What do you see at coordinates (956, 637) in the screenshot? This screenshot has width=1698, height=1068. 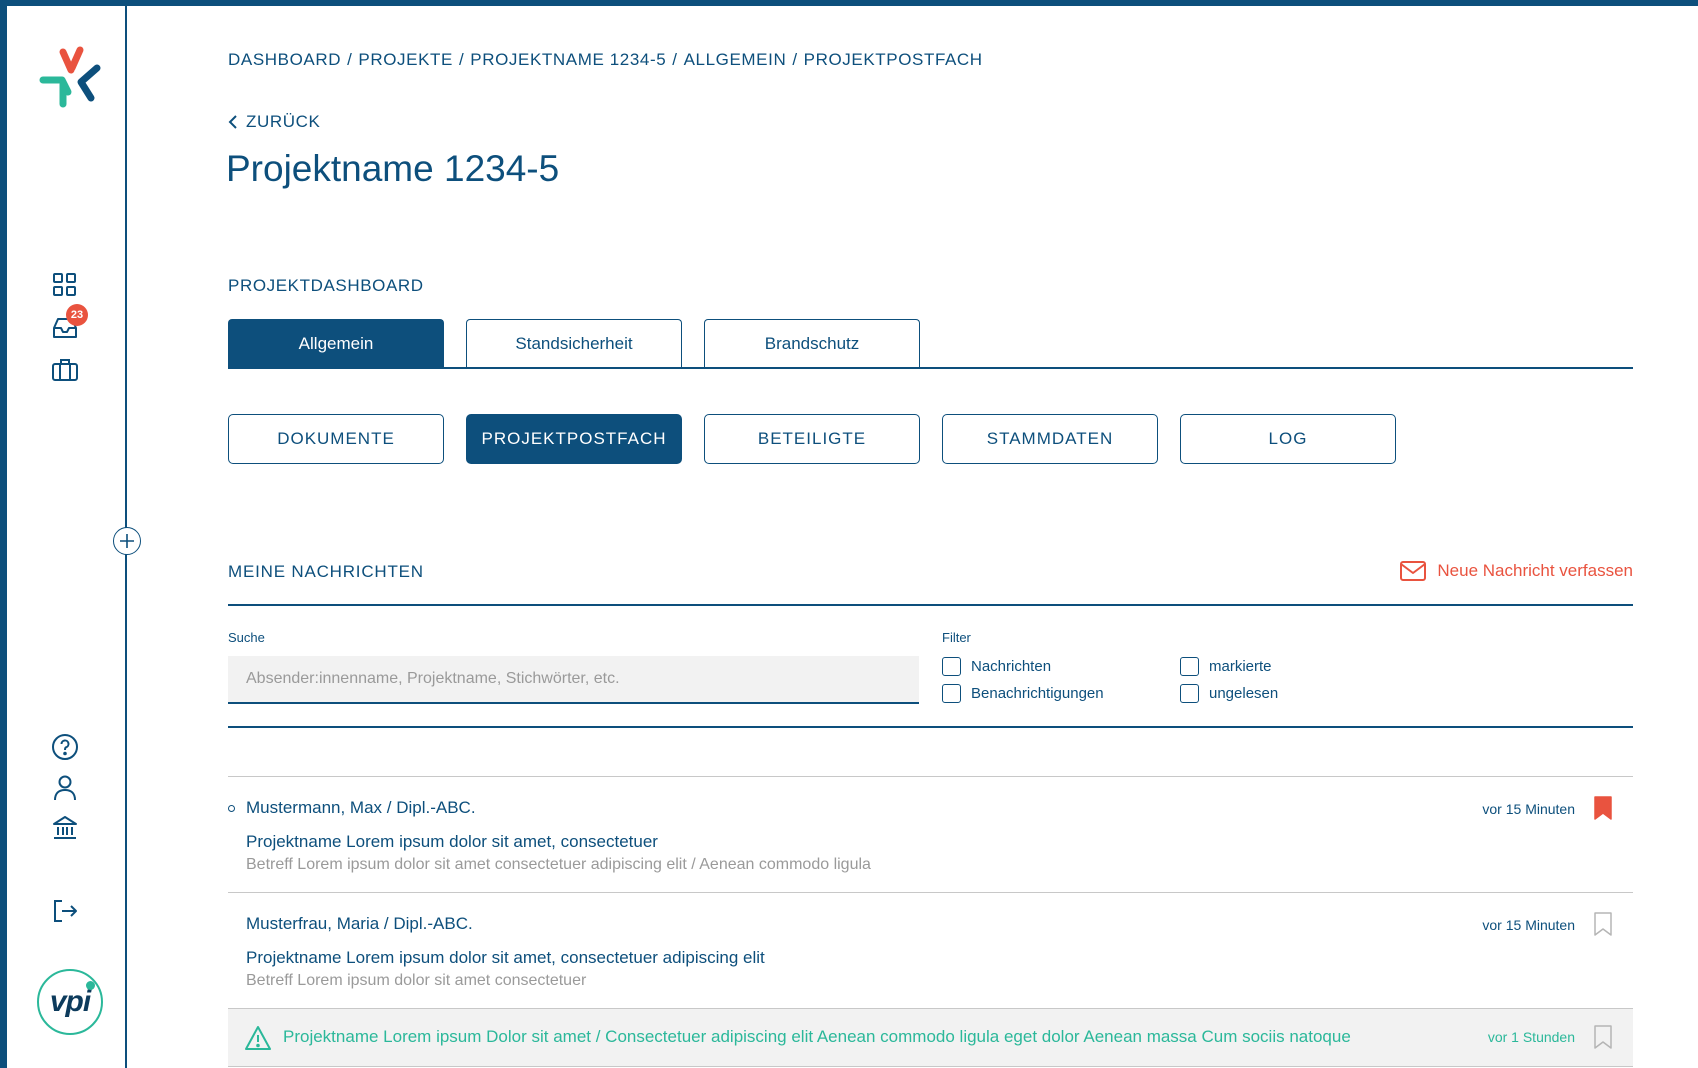 I see `filter-label: Filter` at bounding box center [956, 637].